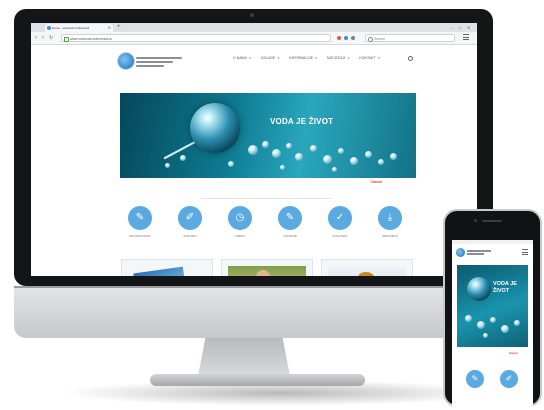 This screenshot has height=410, width=544. Describe the element at coordinates (159, 63) in the screenshot. I see `site-logo-text` at that location.